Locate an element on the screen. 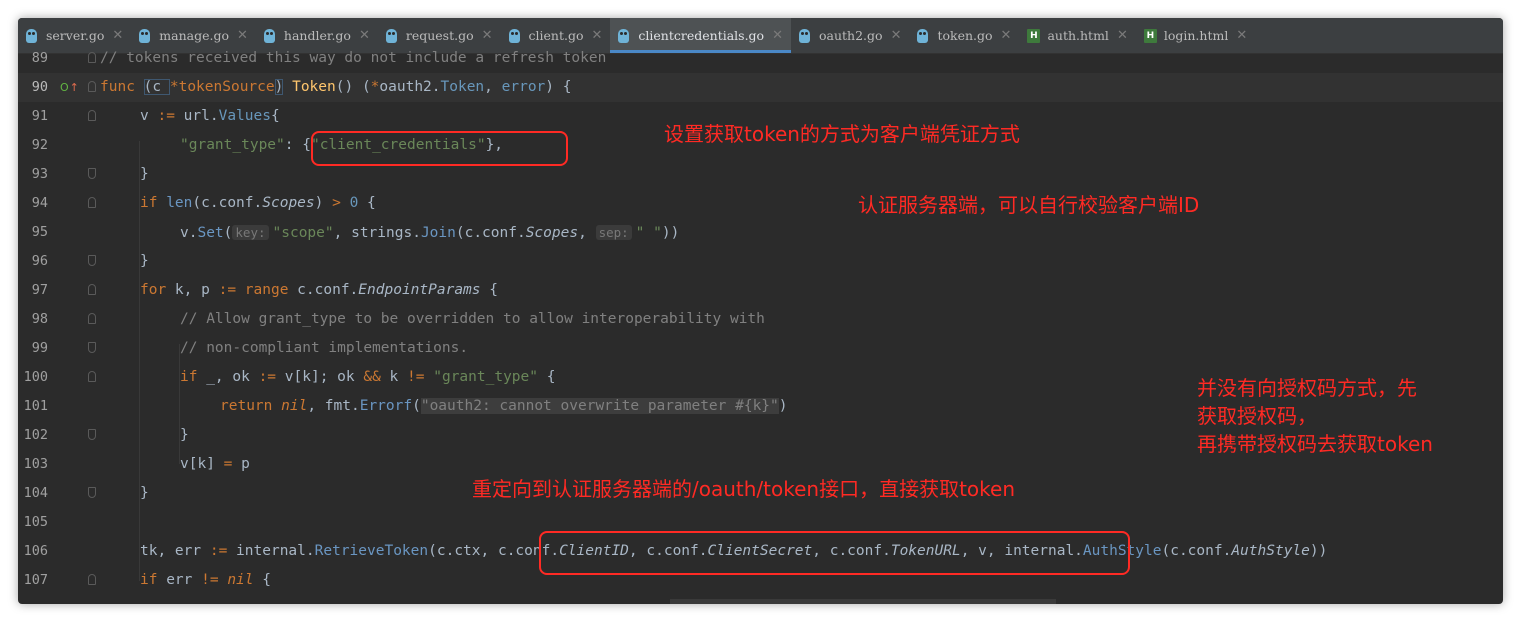 The height and width of the screenshot is (622, 1521). line-number: 103 is located at coordinates (35, 464).